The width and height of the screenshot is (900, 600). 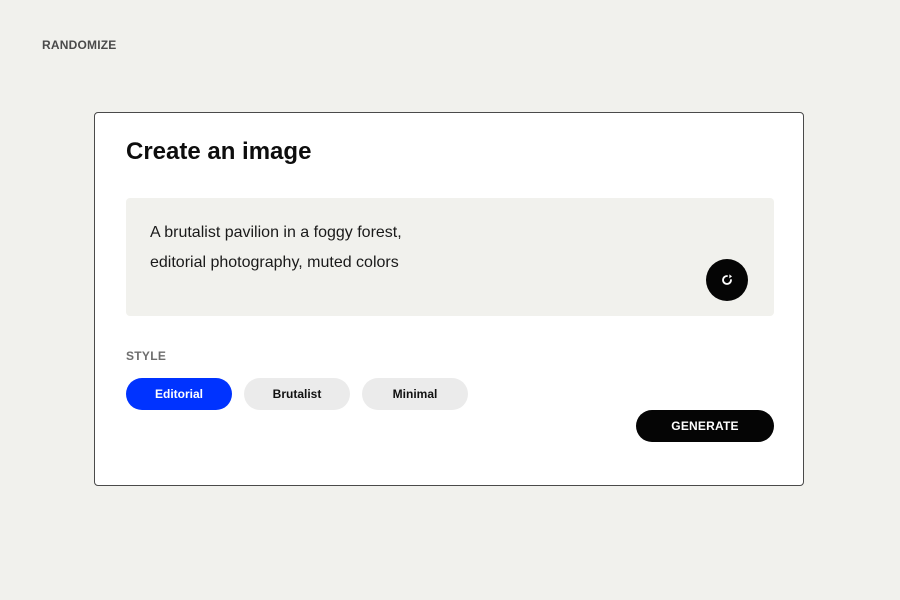 I want to click on refresh-icon, so click(x=727, y=280).